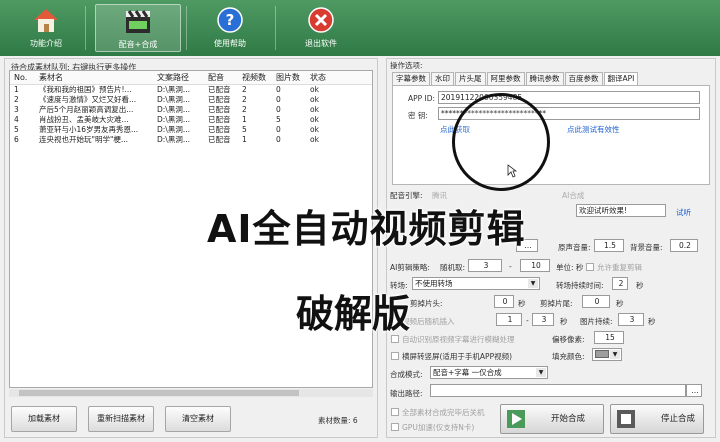 The image size is (720, 442). What do you see at coordinates (244, 129) in the screenshot?
I see `cell-video-count: 5` at bounding box center [244, 129].